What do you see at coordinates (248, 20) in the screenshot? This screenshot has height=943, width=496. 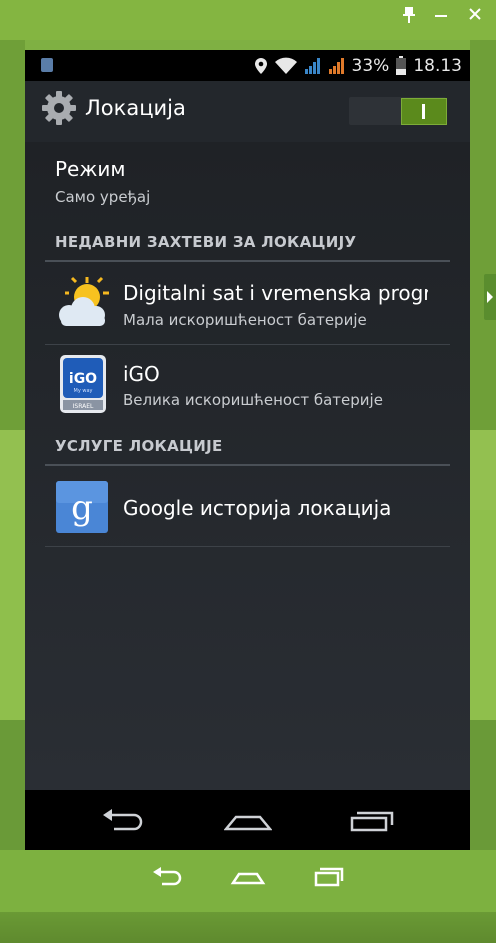 I see `emulator-title-bar` at bounding box center [248, 20].